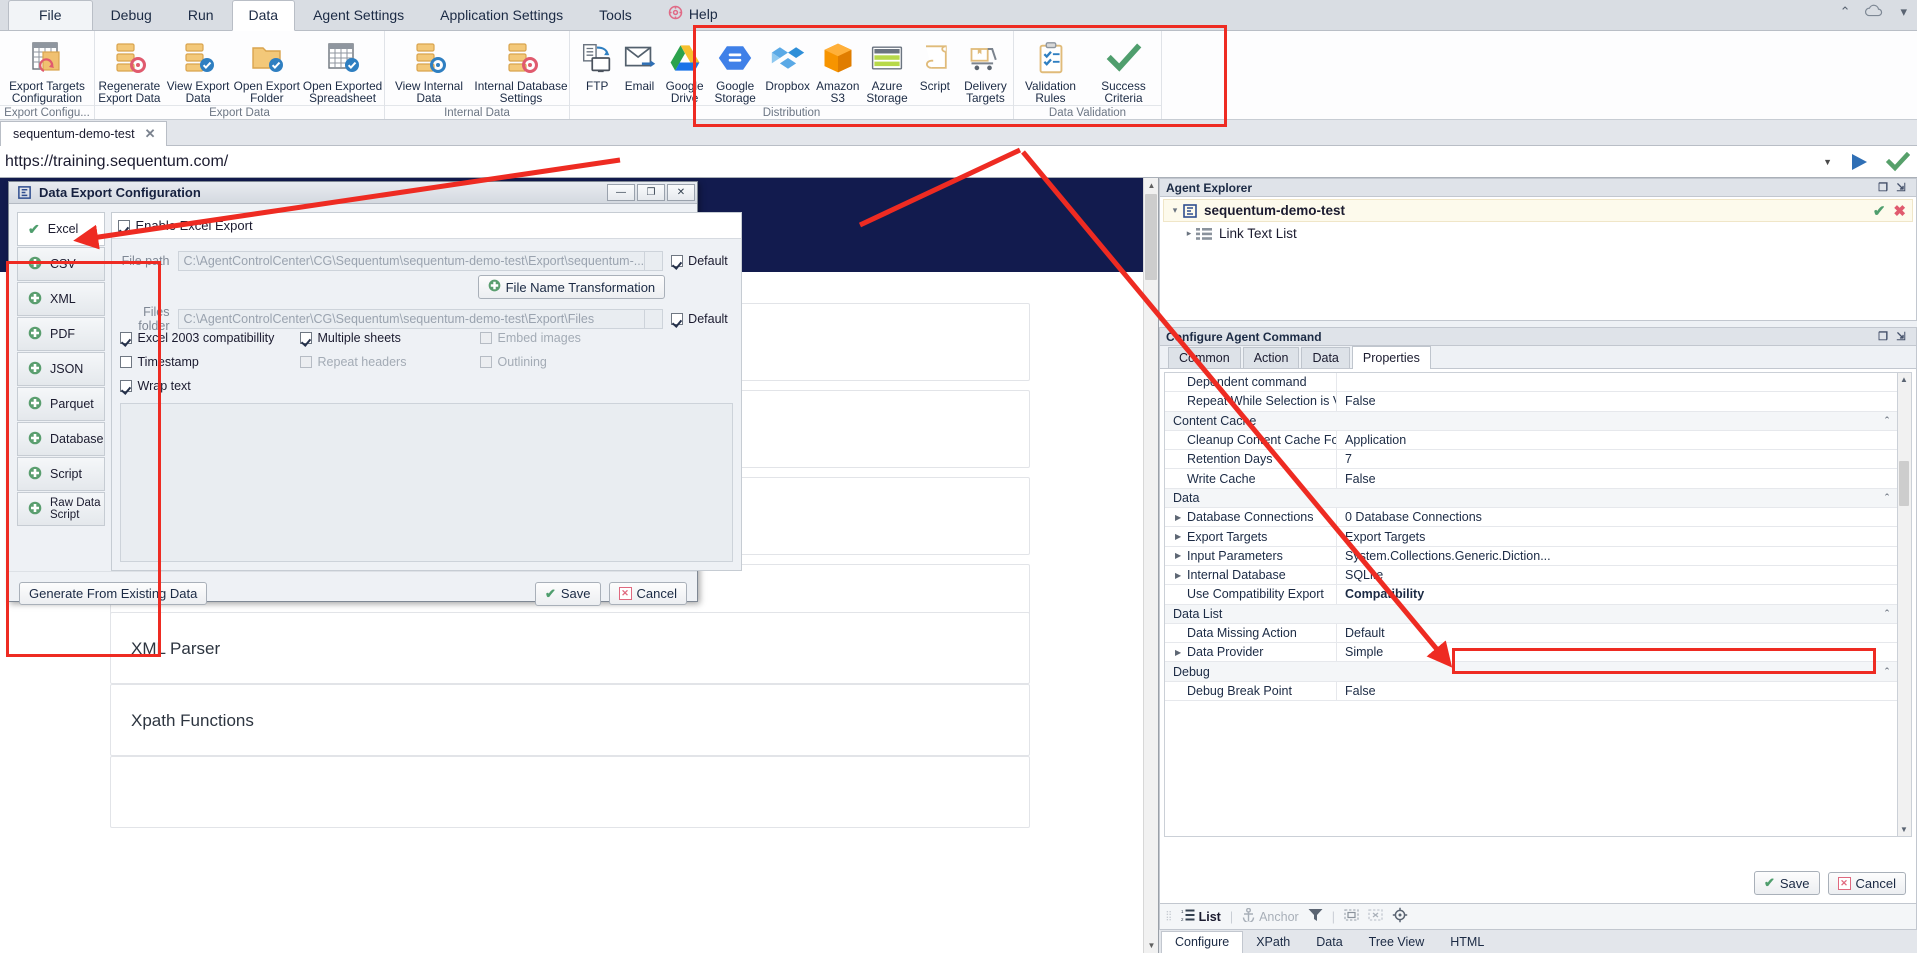  Describe the element at coordinates (651, 192) in the screenshot. I see `dialog-maximize-button: ❐` at that location.